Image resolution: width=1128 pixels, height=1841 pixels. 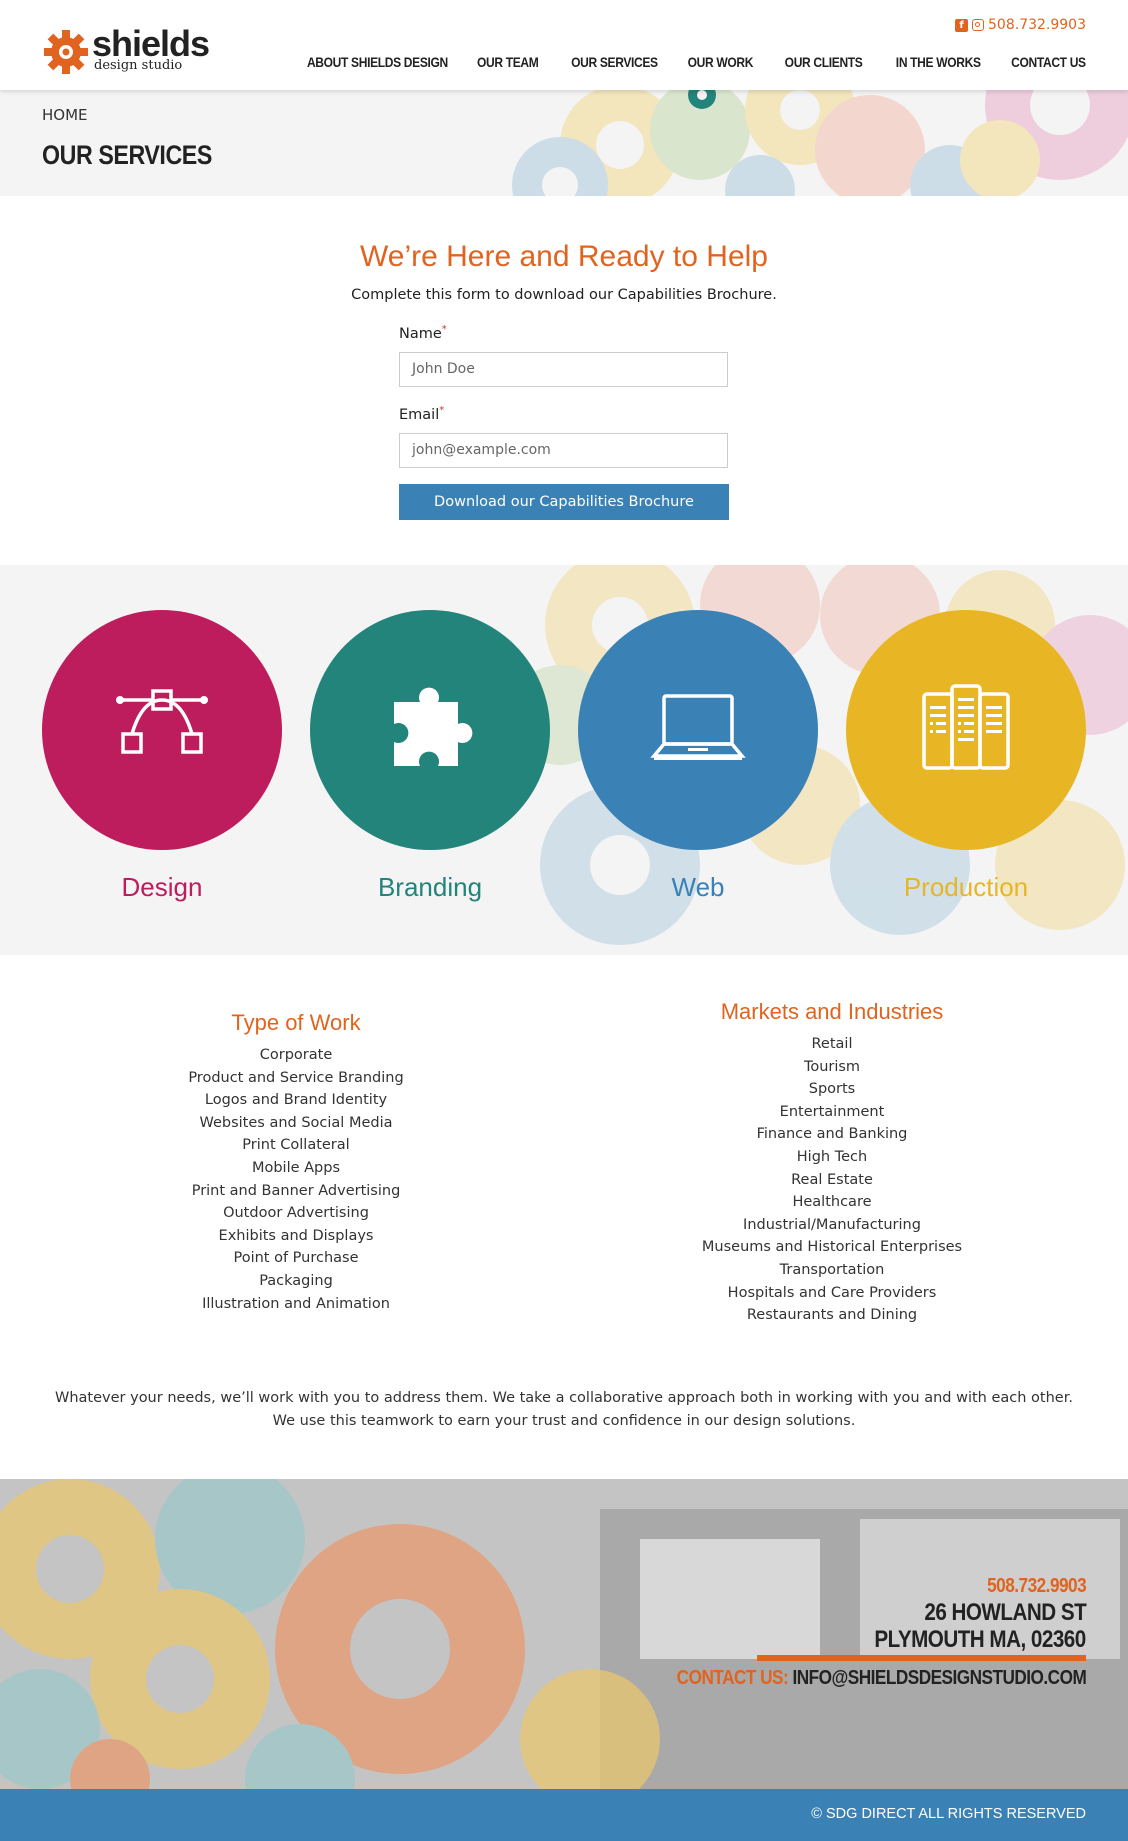 I want to click on nav-in-the-works: IN THE WORKS, so click(x=937, y=62).